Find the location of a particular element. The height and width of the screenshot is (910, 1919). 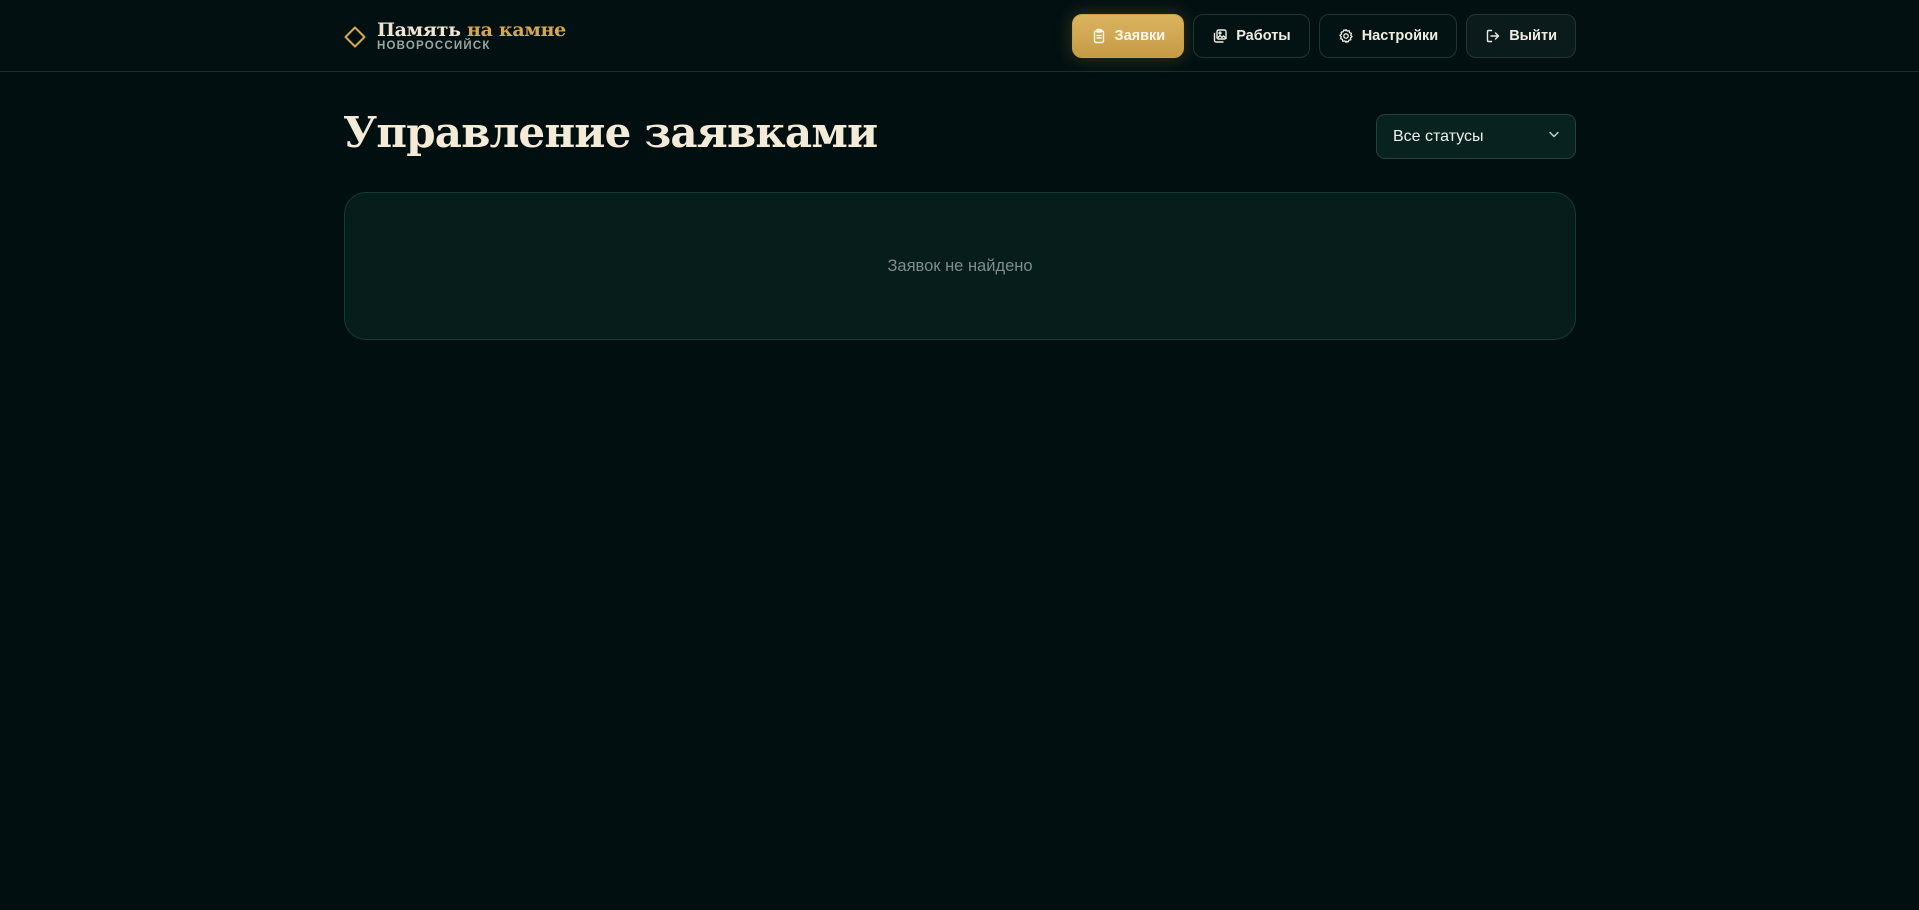

page-title: Управление заявками is located at coordinates (610, 132).